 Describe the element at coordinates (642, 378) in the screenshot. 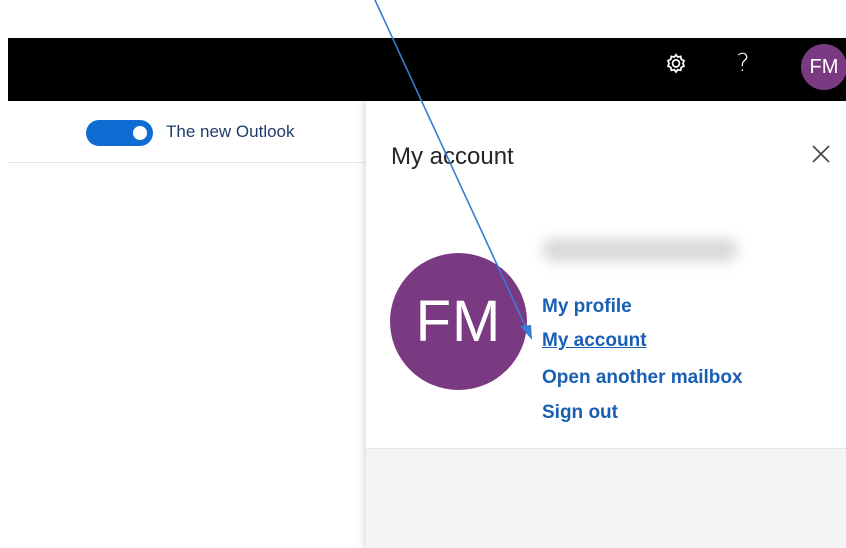

I see `open-another-mailbox-link: Open another mailbox` at that location.